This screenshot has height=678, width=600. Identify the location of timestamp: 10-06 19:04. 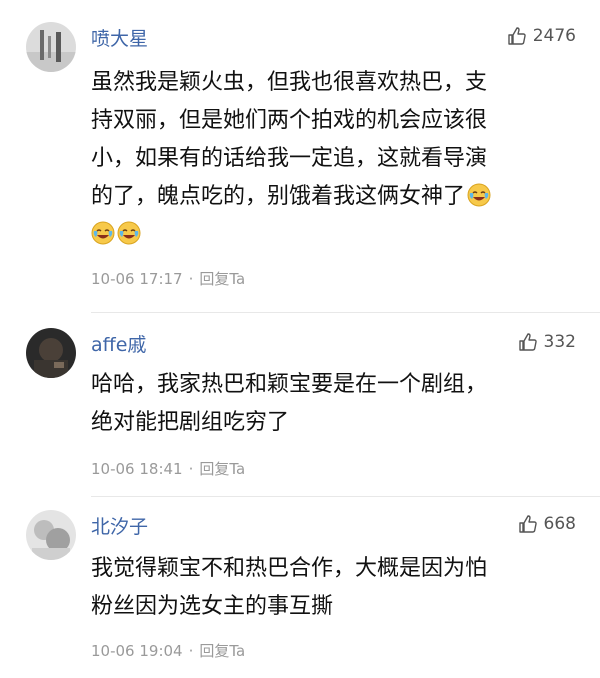
(137, 651).